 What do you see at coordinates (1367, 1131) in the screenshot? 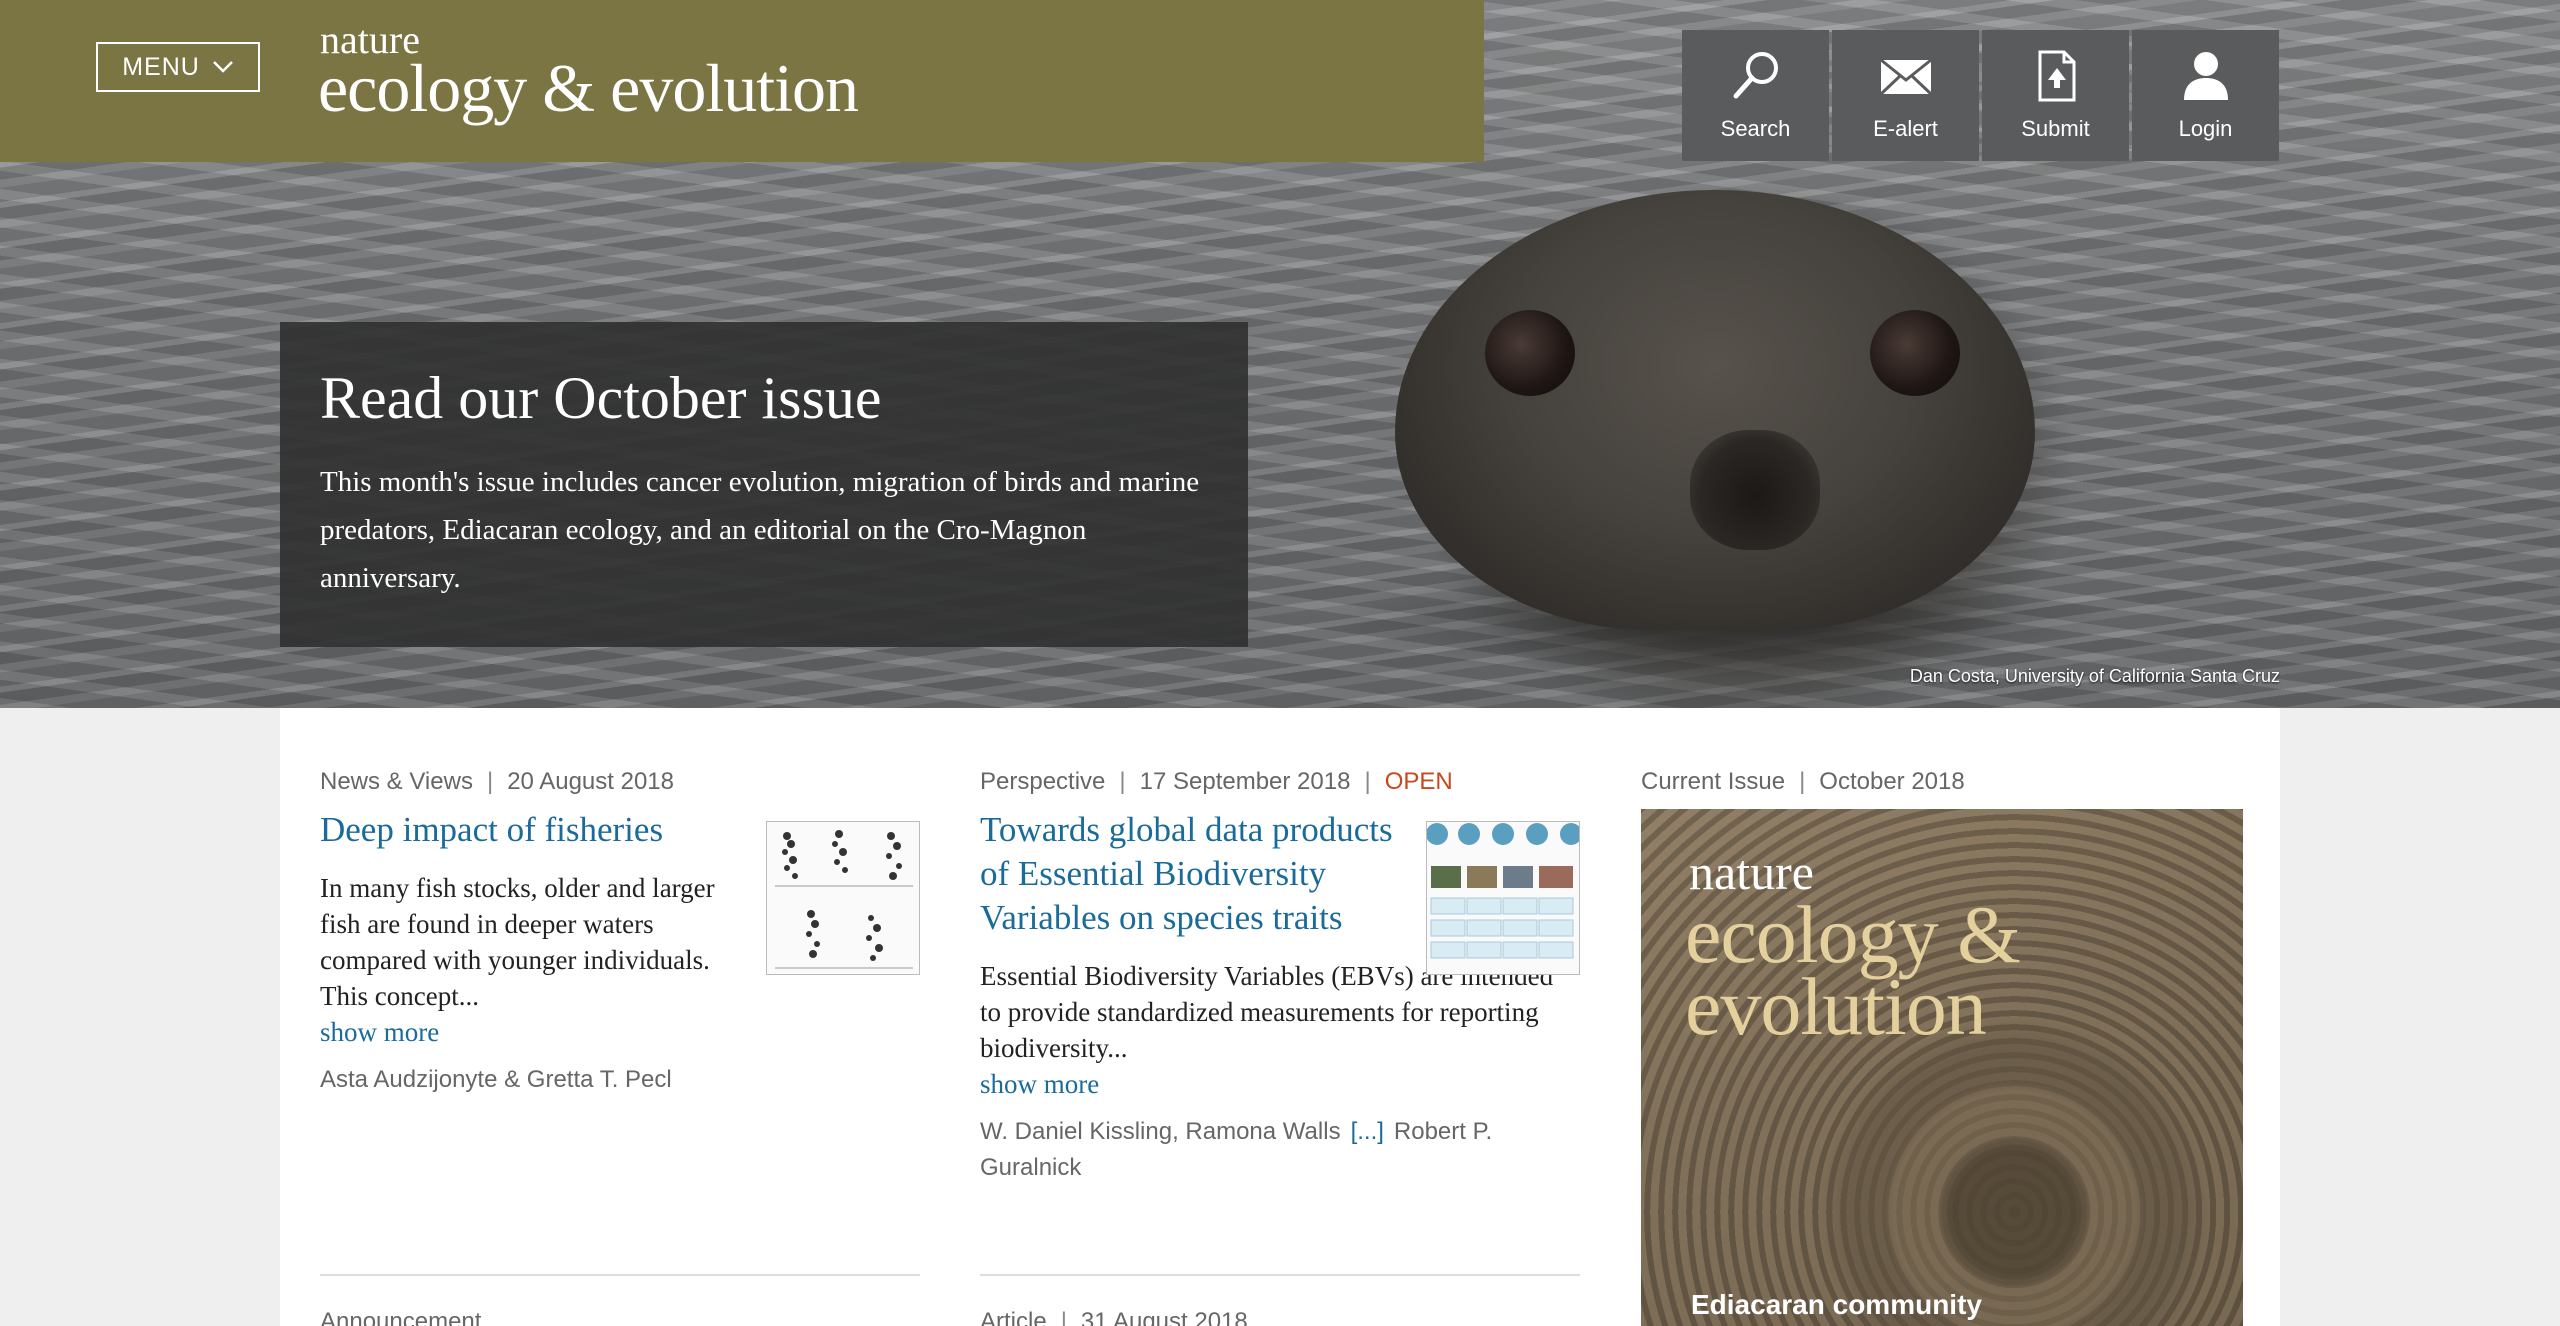
I see `authors-expand-link: [...]` at bounding box center [1367, 1131].